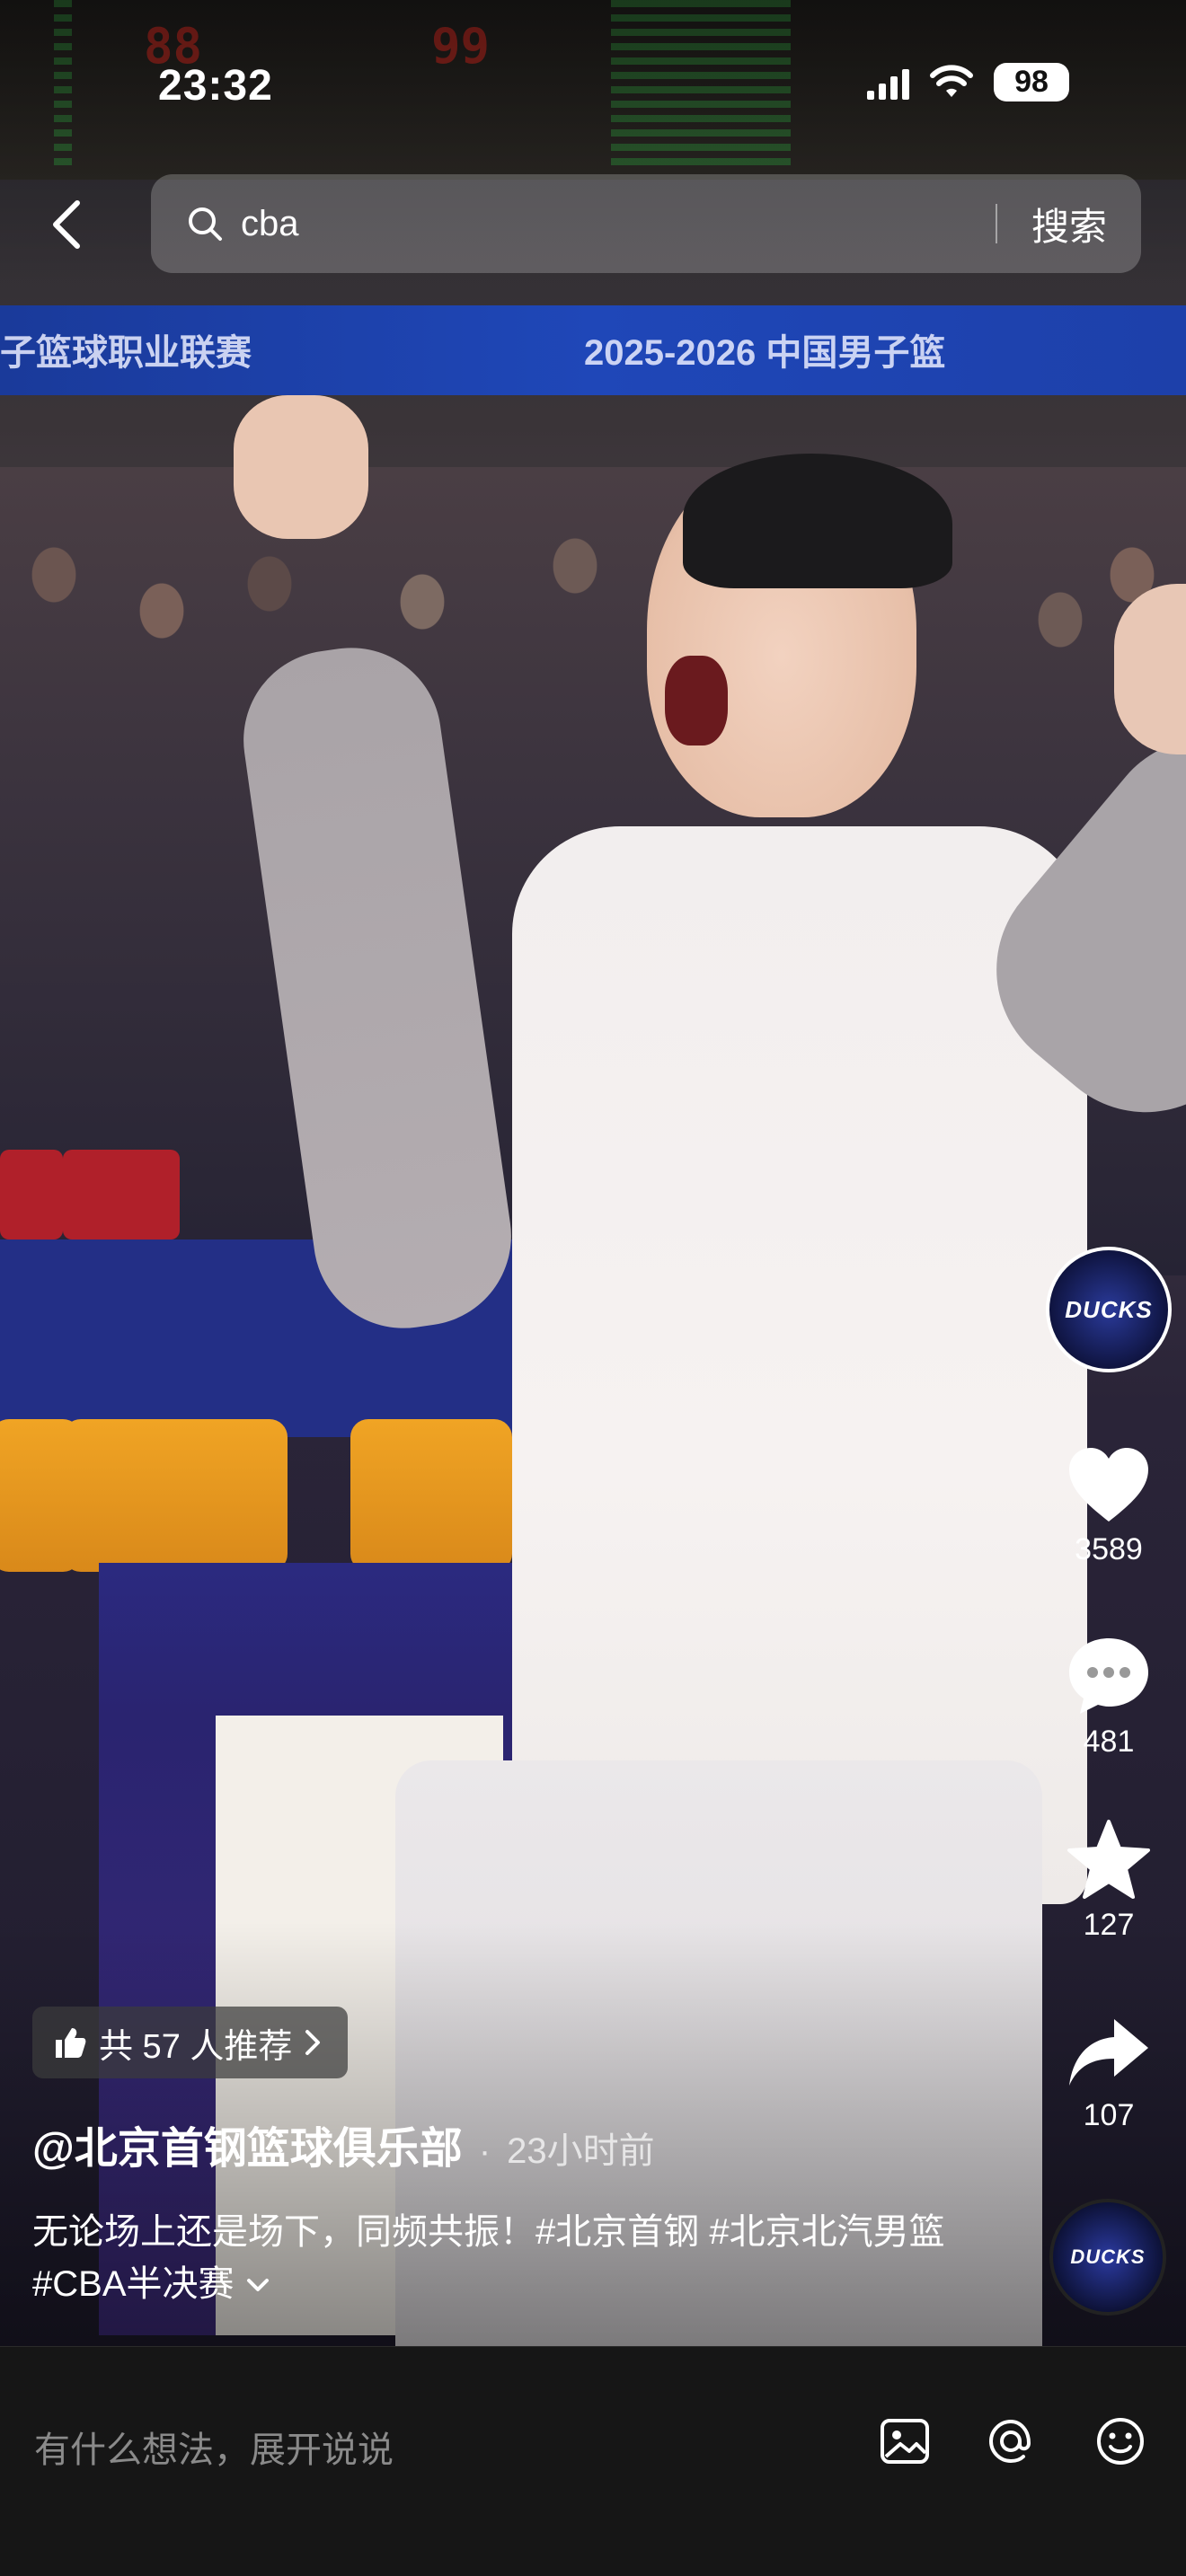  I want to click on comment-button: 481, so click(1109, 1697).